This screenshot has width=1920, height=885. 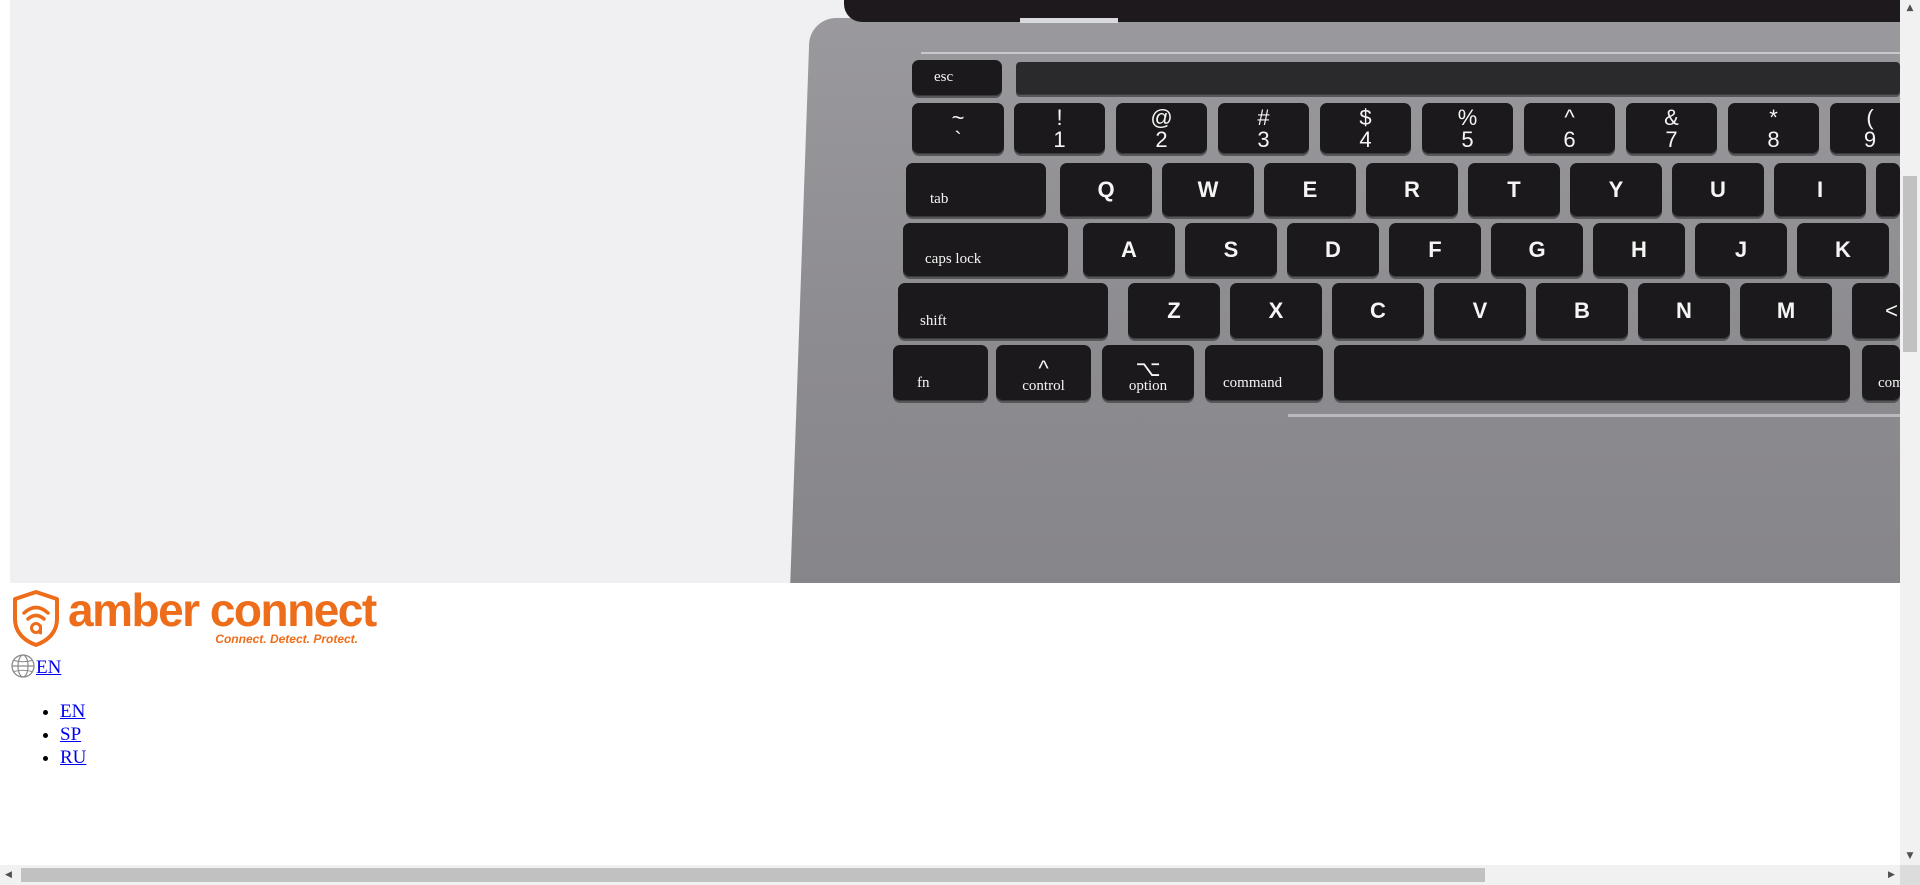 I want to click on key-u: U, so click(x=1718, y=190).